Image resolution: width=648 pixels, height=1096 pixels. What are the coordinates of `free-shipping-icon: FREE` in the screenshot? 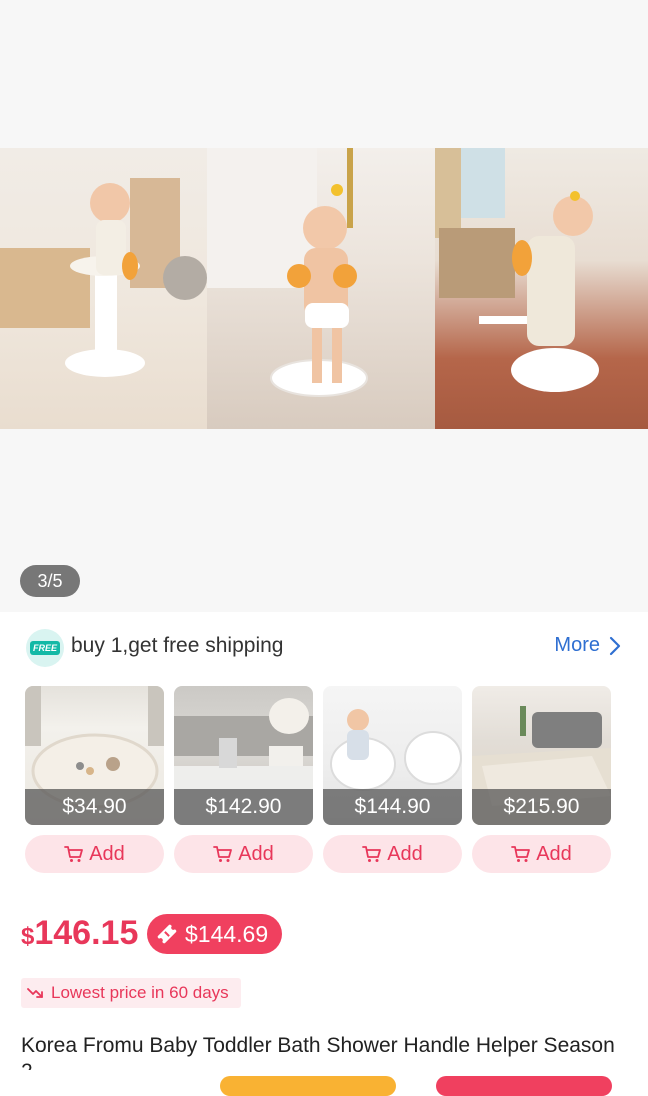 It's located at (45, 648).